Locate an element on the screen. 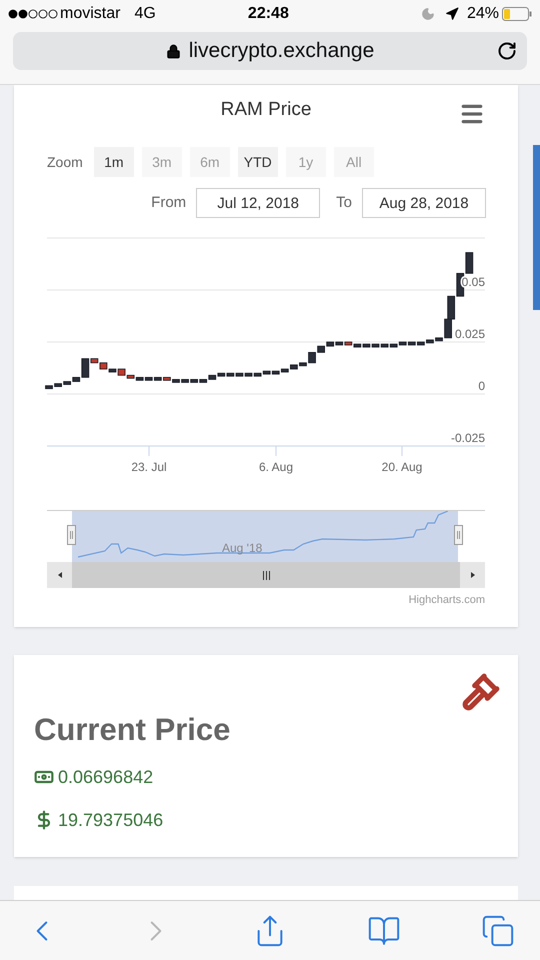 The image size is (540, 960). to-label: To is located at coordinates (344, 202).